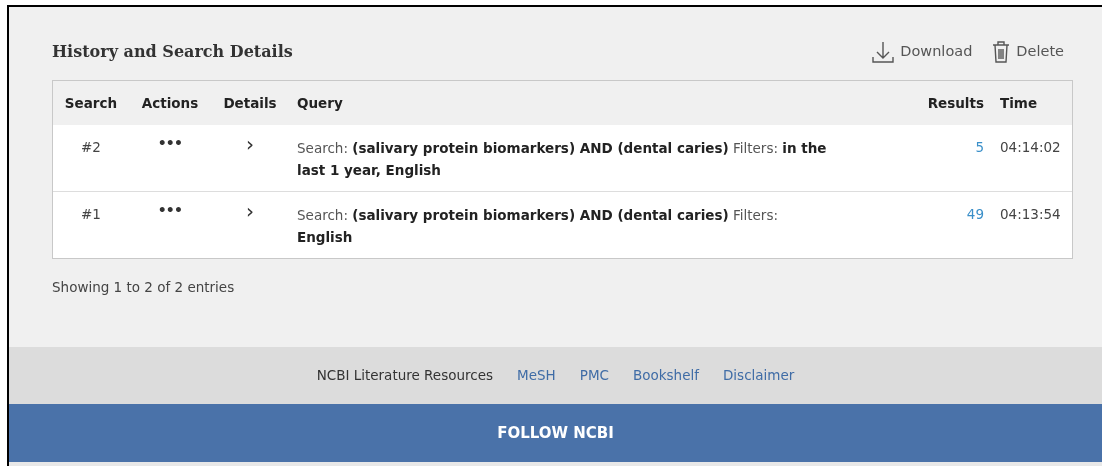 Image resolution: width=1102 pixels, height=466 pixels. I want to click on query-text: Search: (salivary protein biomarkers) AND (dental caries) Filters: in the last 1 year, English, so click(600, 158).